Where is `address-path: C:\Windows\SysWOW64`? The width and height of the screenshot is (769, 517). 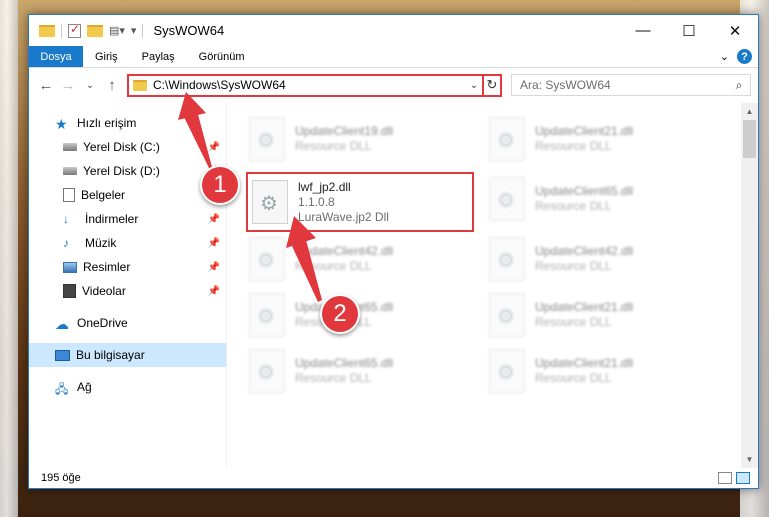 address-path: C:\Windows\SysWOW64 is located at coordinates (219, 85).